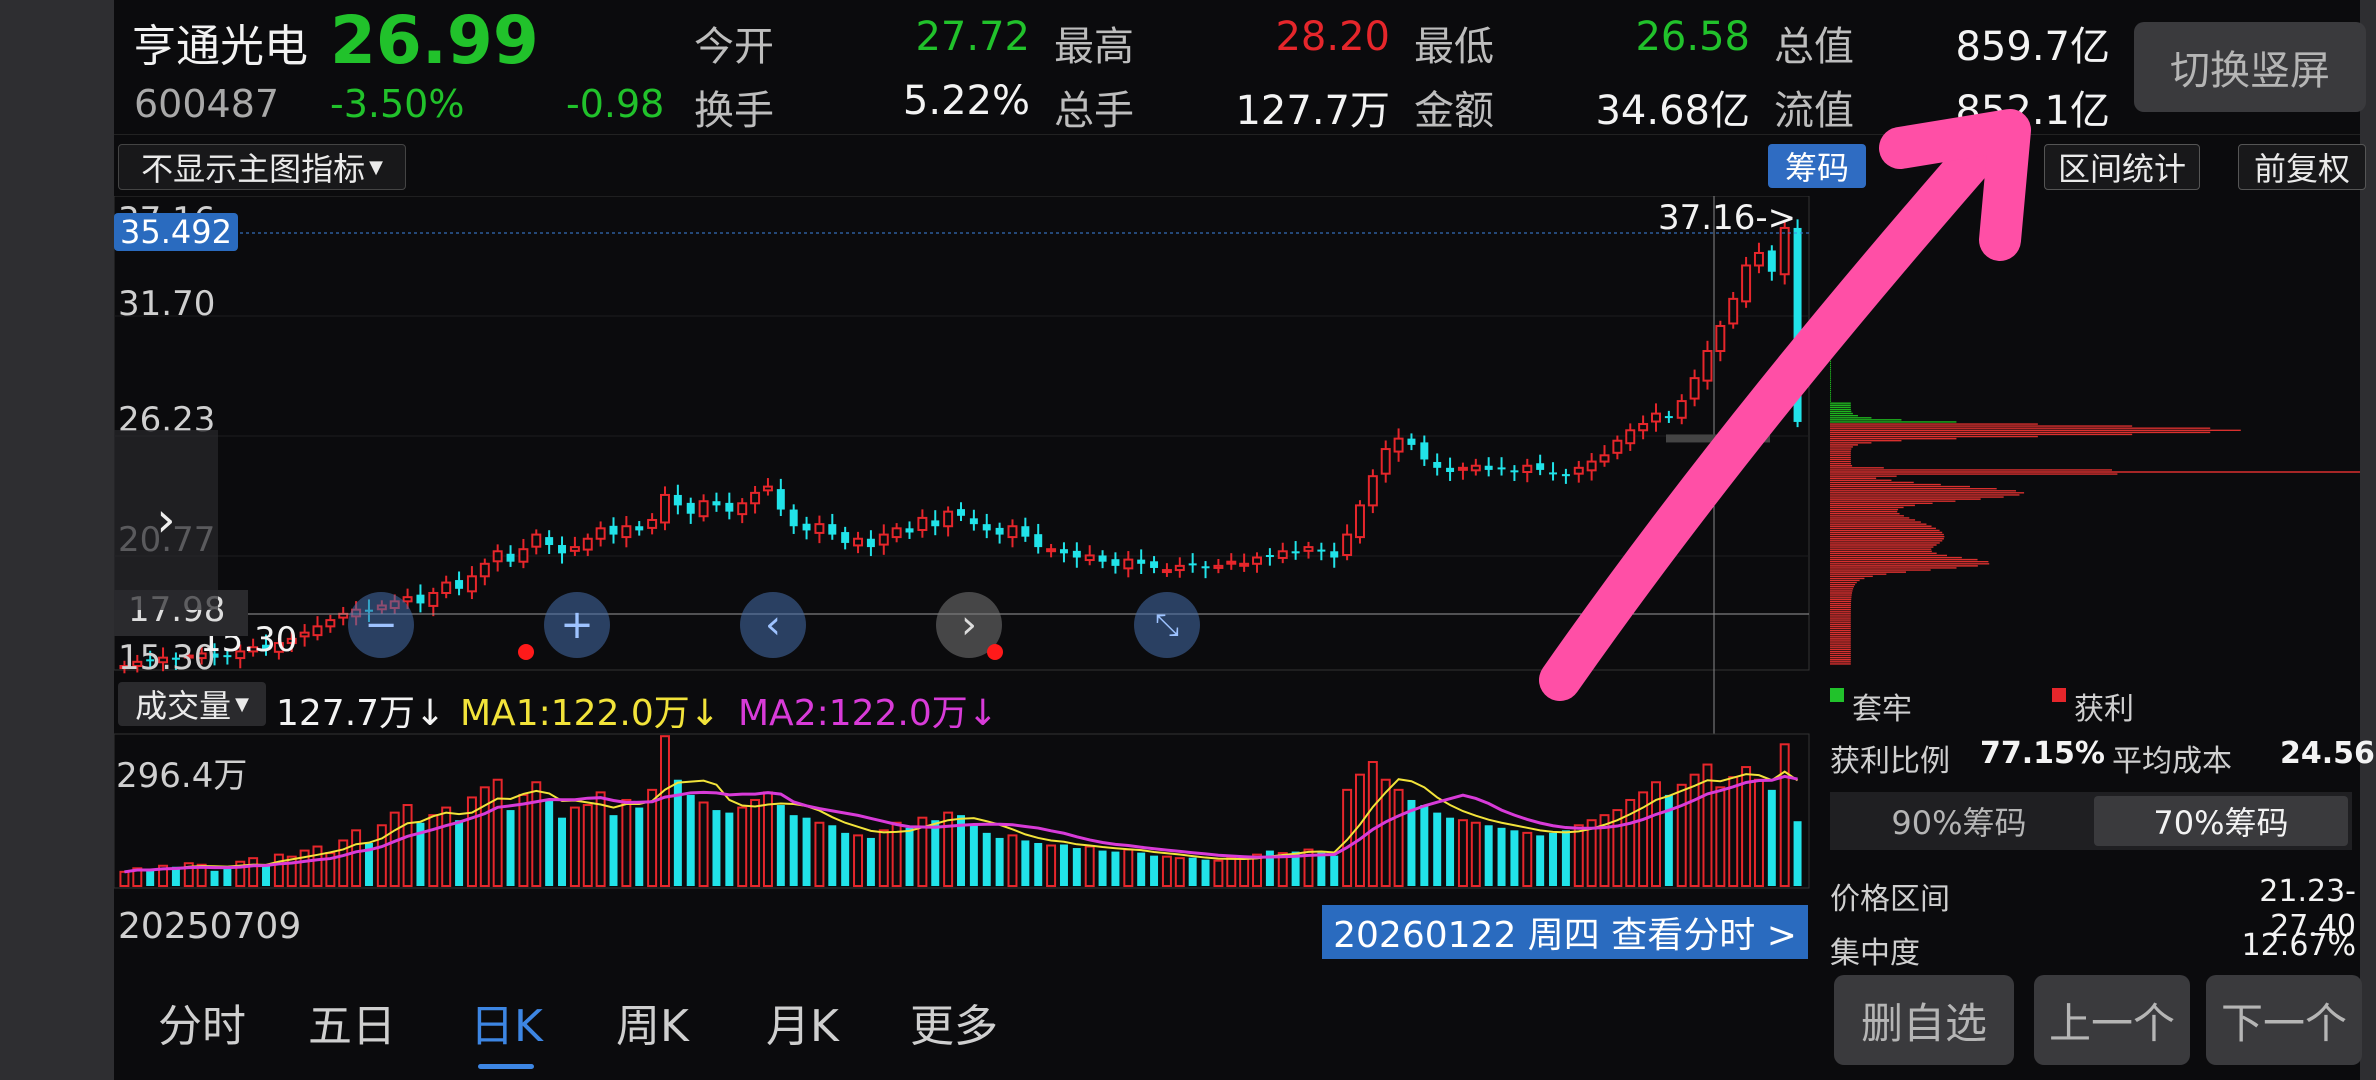 The width and height of the screenshot is (2376, 1080). I want to click on annotation-arrow-shaft, so click(1775, 410).